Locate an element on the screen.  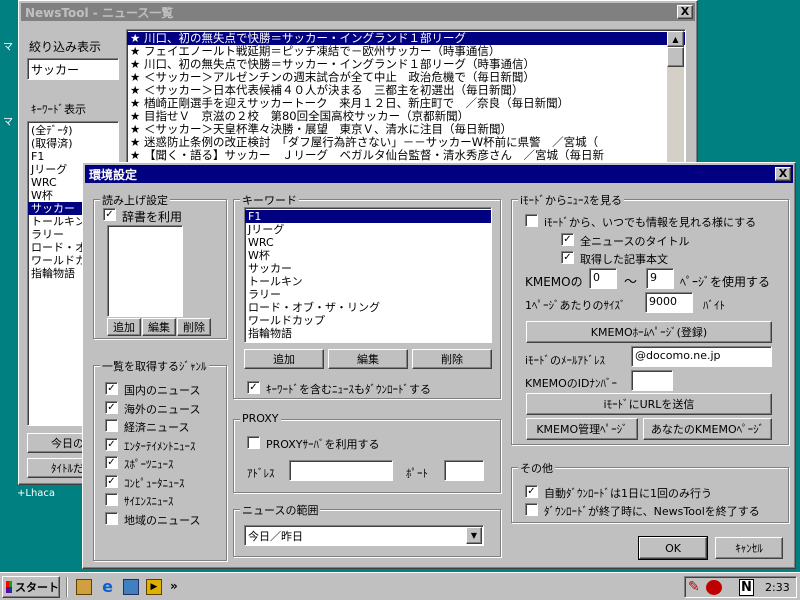
news-scrollbar: ▲ is located at coordinates (675, 99).